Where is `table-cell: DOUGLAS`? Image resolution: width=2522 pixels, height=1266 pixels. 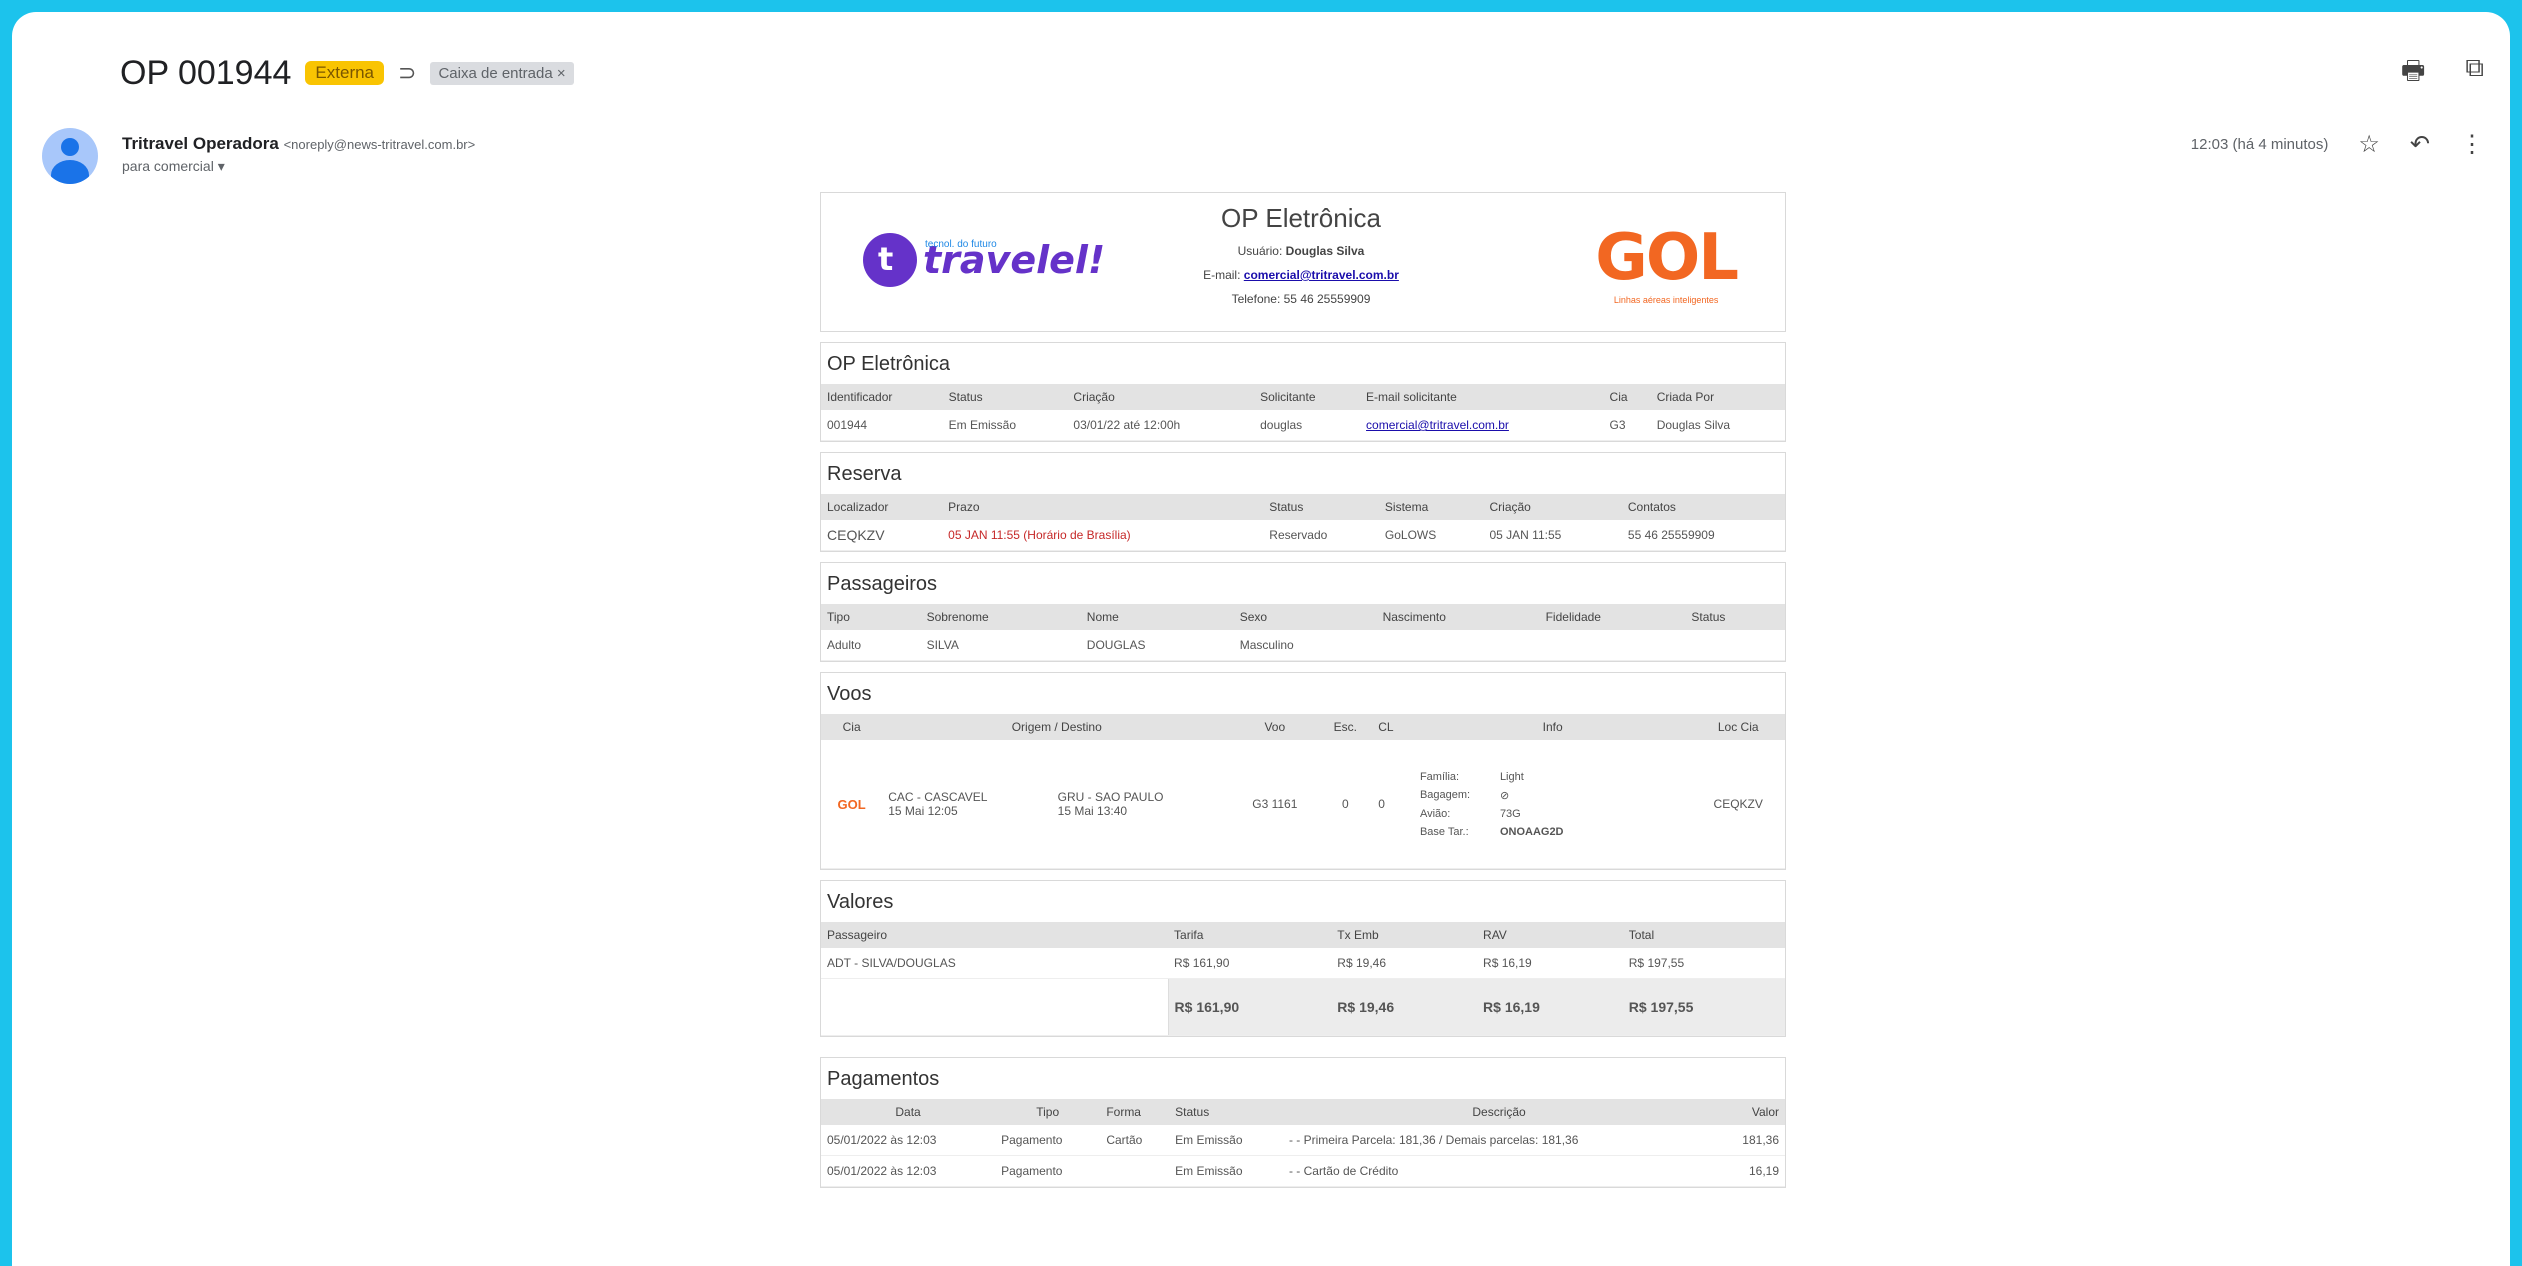 table-cell: DOUGLAS is located at coordinates (1157, 645).